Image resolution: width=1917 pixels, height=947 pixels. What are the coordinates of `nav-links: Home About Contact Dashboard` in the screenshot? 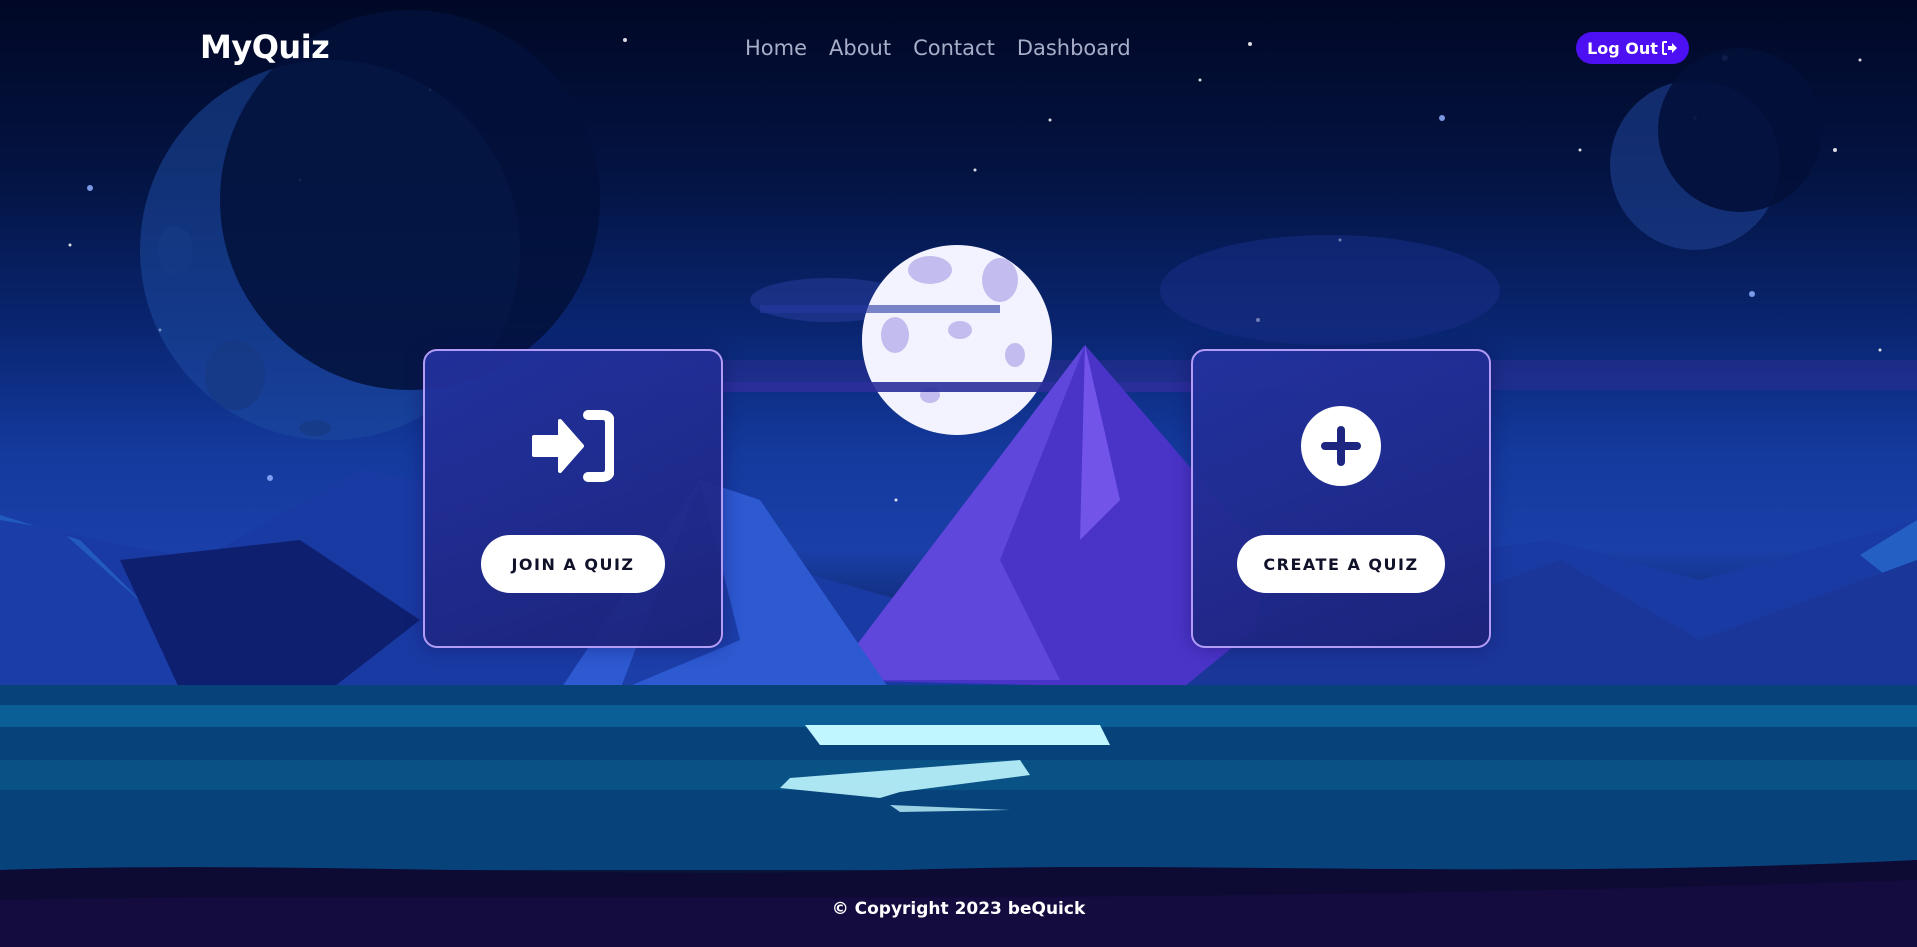 It's located at (938, 48).